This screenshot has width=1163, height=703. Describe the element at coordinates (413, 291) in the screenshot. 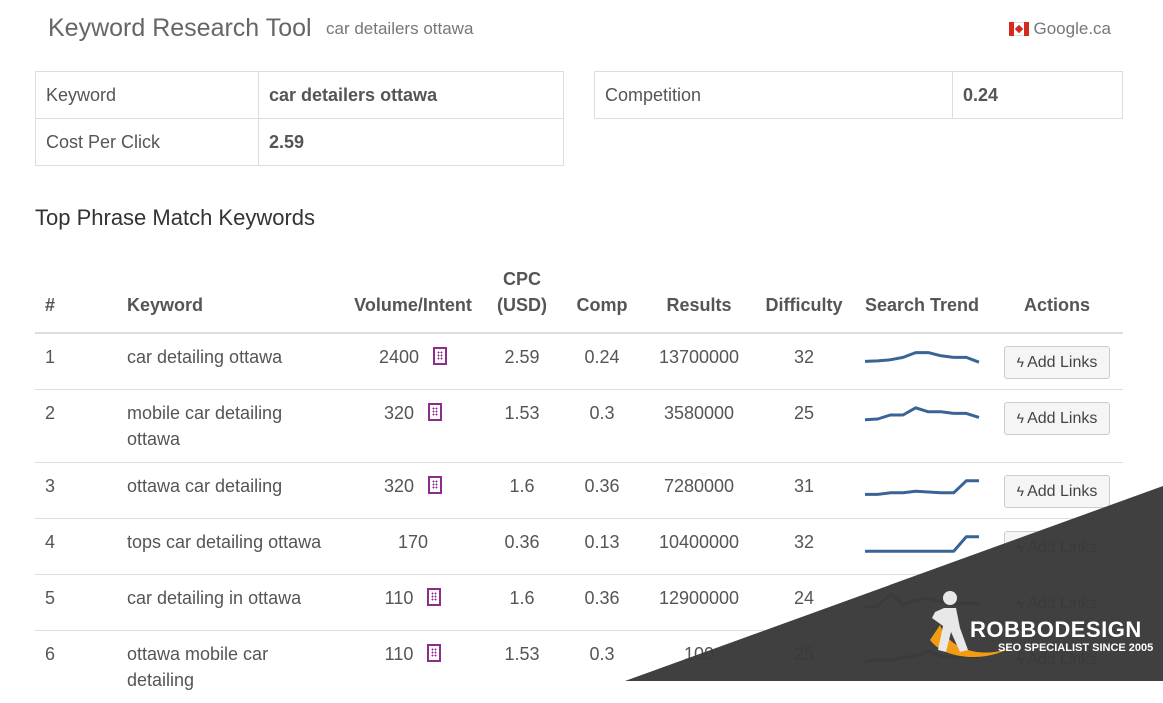

I see `col-header-volume: Volume/Intent` at that location.